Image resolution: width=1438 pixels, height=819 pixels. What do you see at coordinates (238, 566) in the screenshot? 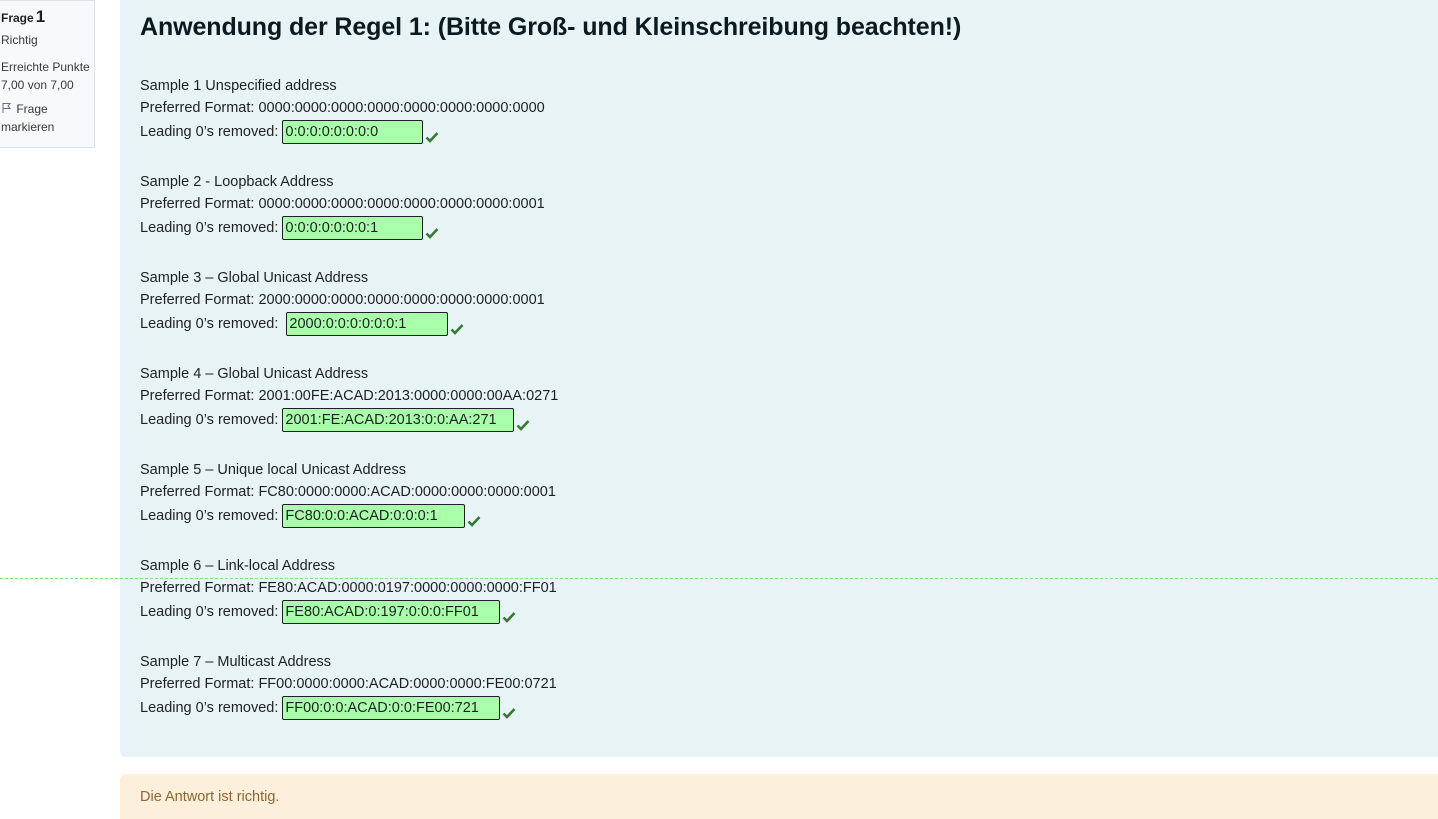
I see `sample-heading: Sample 6 – Link-local Address` at bounding box center [238, 566].